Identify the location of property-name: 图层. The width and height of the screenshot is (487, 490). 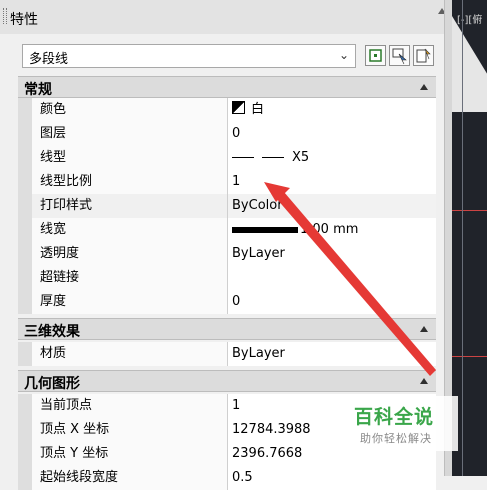
(130, 134).